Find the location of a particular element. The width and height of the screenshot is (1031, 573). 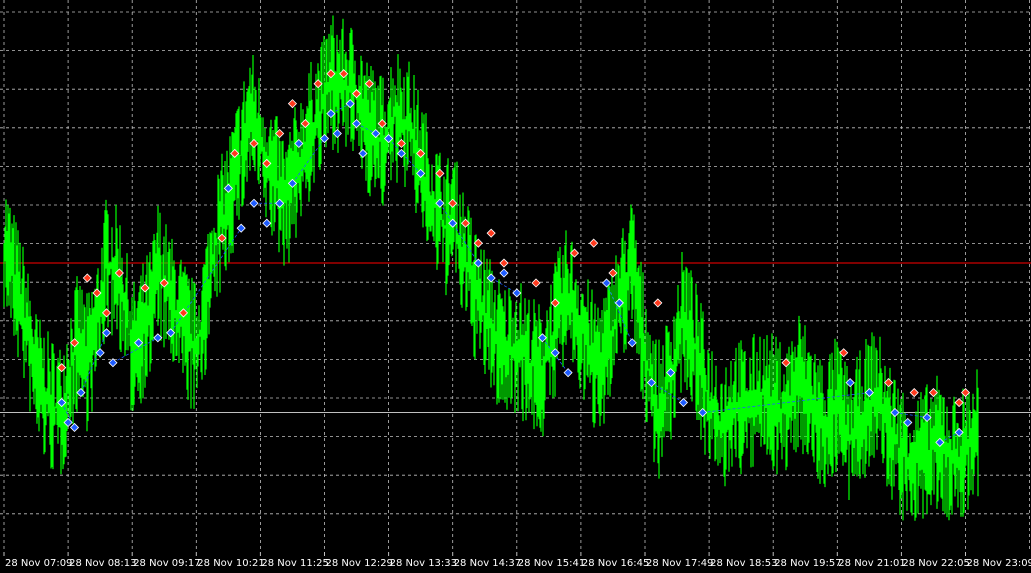

x-tick-label: 28 Nov 09:17 is located at coordinates (166, 563).